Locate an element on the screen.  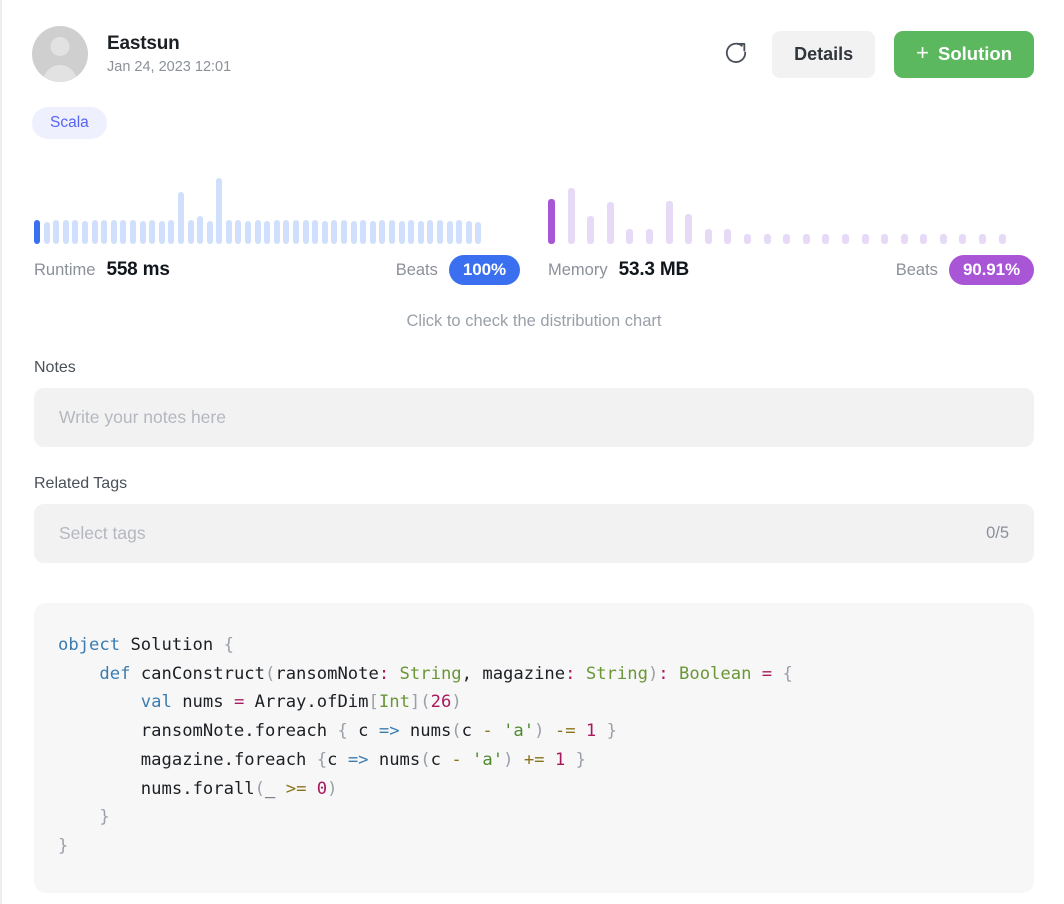
share-external-icon is located at coordinates (736, 54).